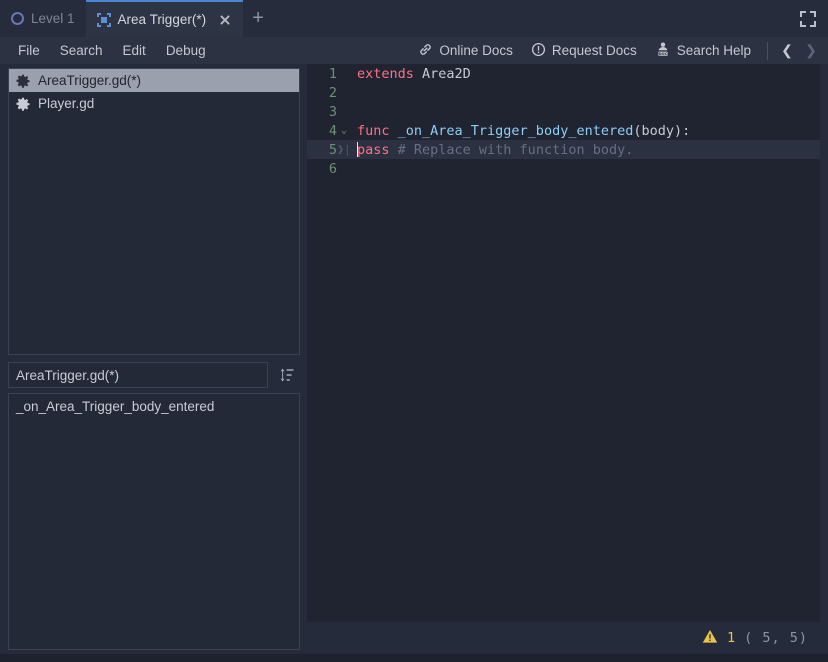 The image size is (828, 662). What do you see at coordinates (563, 73) in the screenshot?
I see `code-line: 1 extends Area2D` at bounding box center [563, 73].